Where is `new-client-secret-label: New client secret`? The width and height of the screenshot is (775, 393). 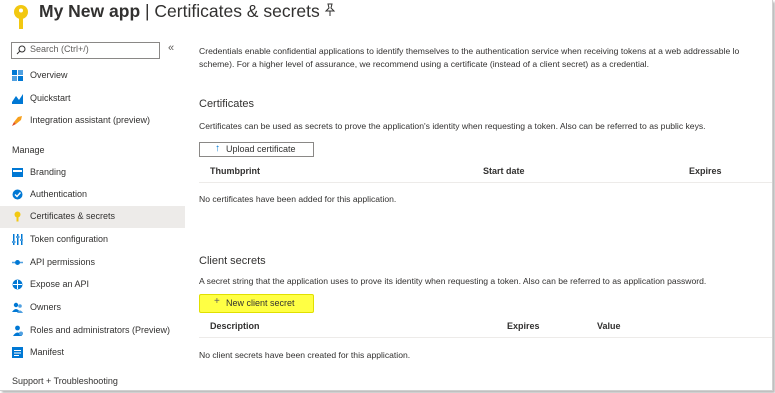 new-client-secret-label: New client secret is located at coordinates (260, 303).